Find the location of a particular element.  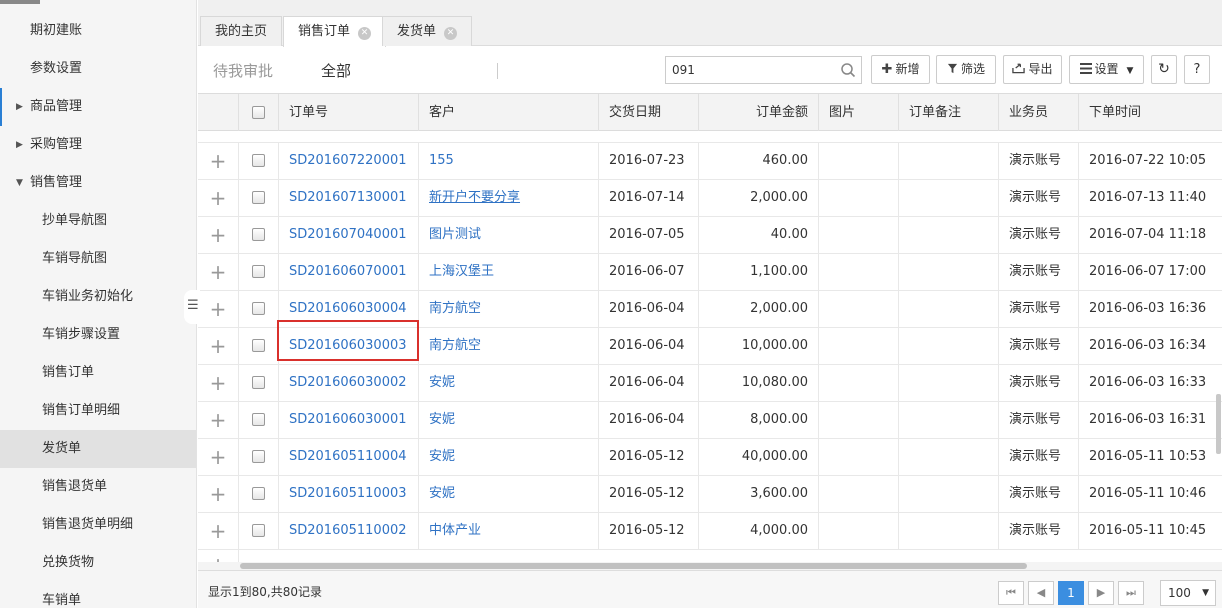

order-no-link: SD201607220001 is located at coordinates (349, 161).